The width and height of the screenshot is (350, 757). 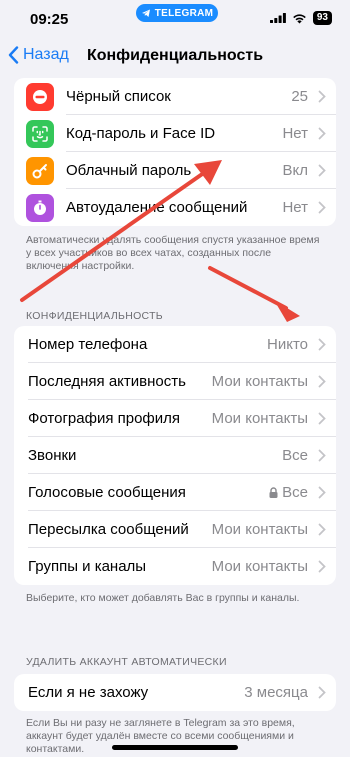 What do you see at coordinates (322, 18) in the screenshot?
I see `battery-indicator: 93` at bounding box center [322, 18].